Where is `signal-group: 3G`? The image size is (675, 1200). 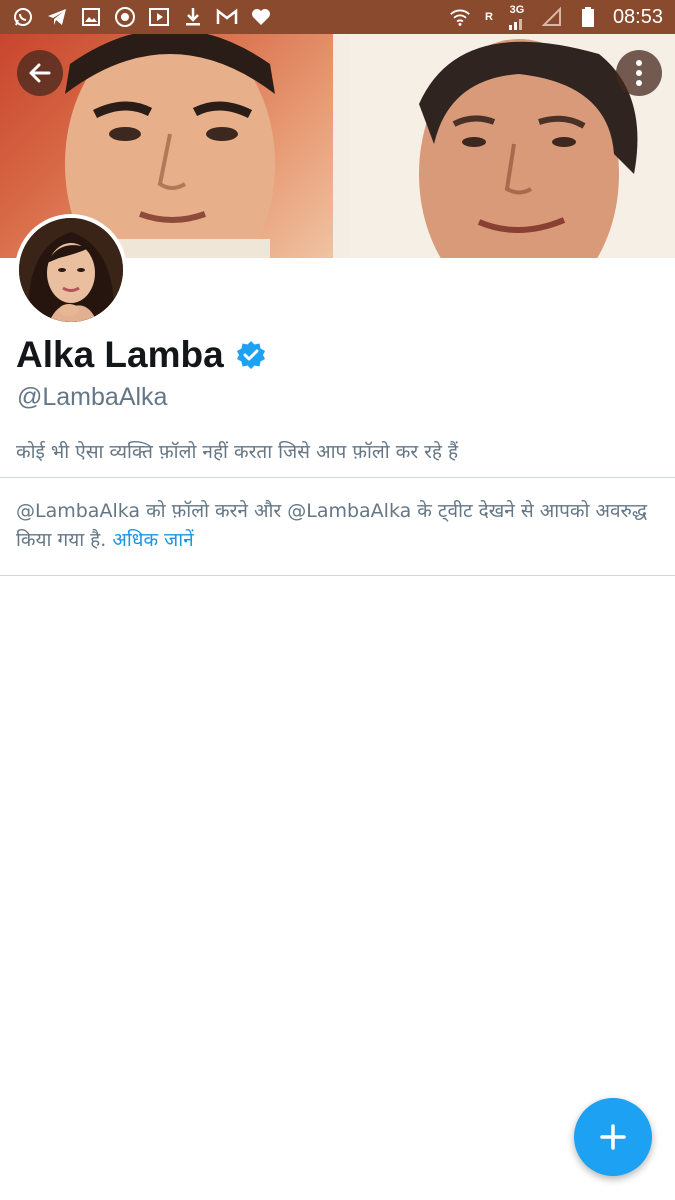 signal-group: 3G is located at coordinates (517, 17).